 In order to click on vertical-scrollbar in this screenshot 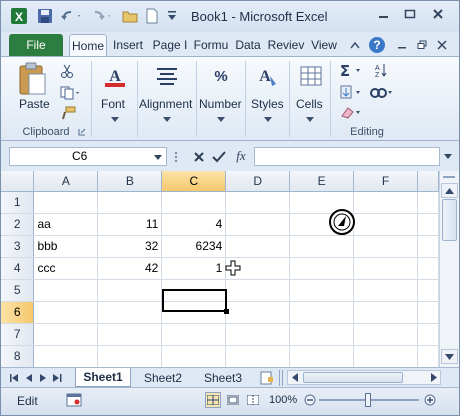, I will do `click(449, 269)`.